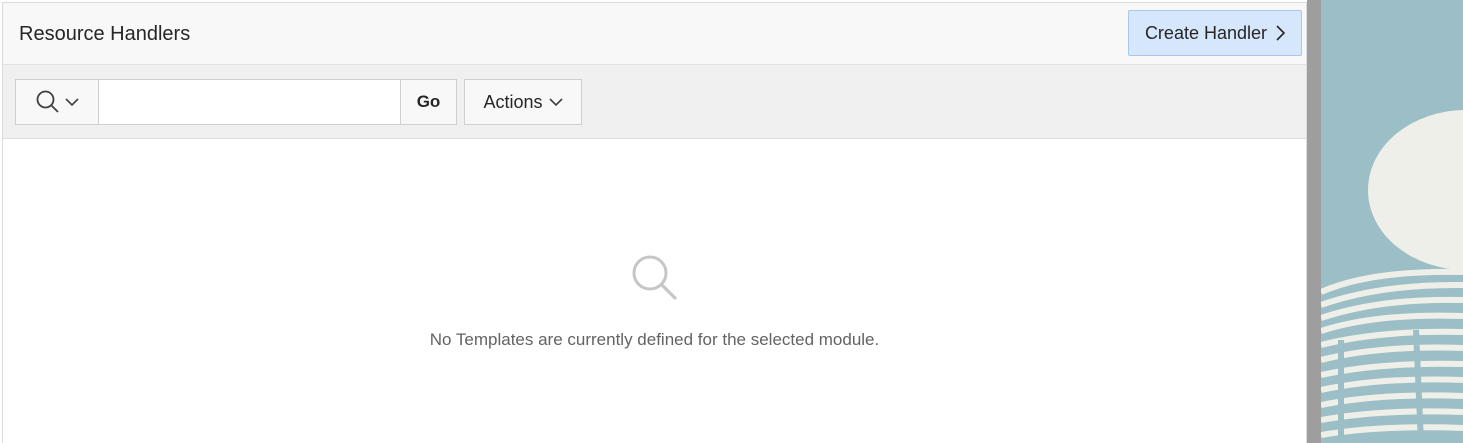 The image size is (1463, 443). I want to click on search-input, so click(249, 102).